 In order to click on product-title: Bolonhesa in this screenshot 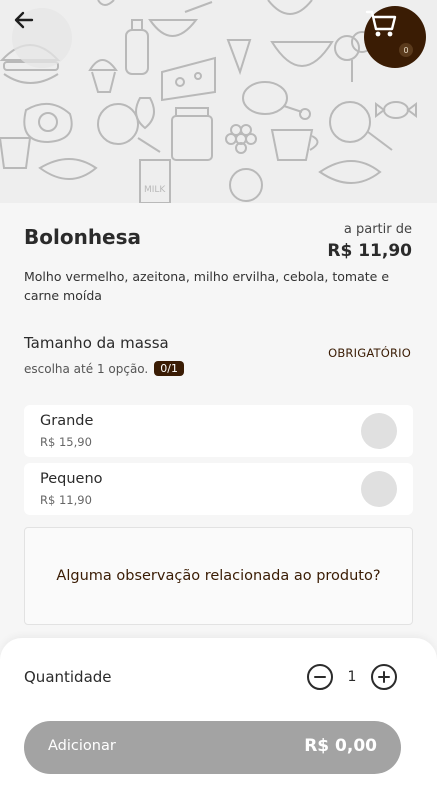, I will do `click(83, 237)`.